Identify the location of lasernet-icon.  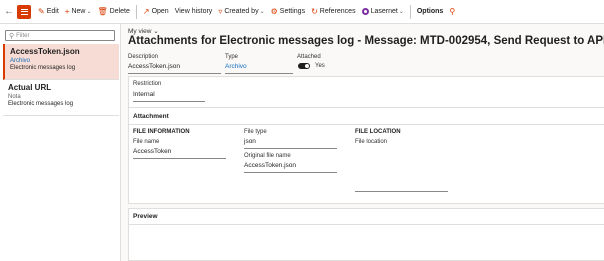
(365, 11).